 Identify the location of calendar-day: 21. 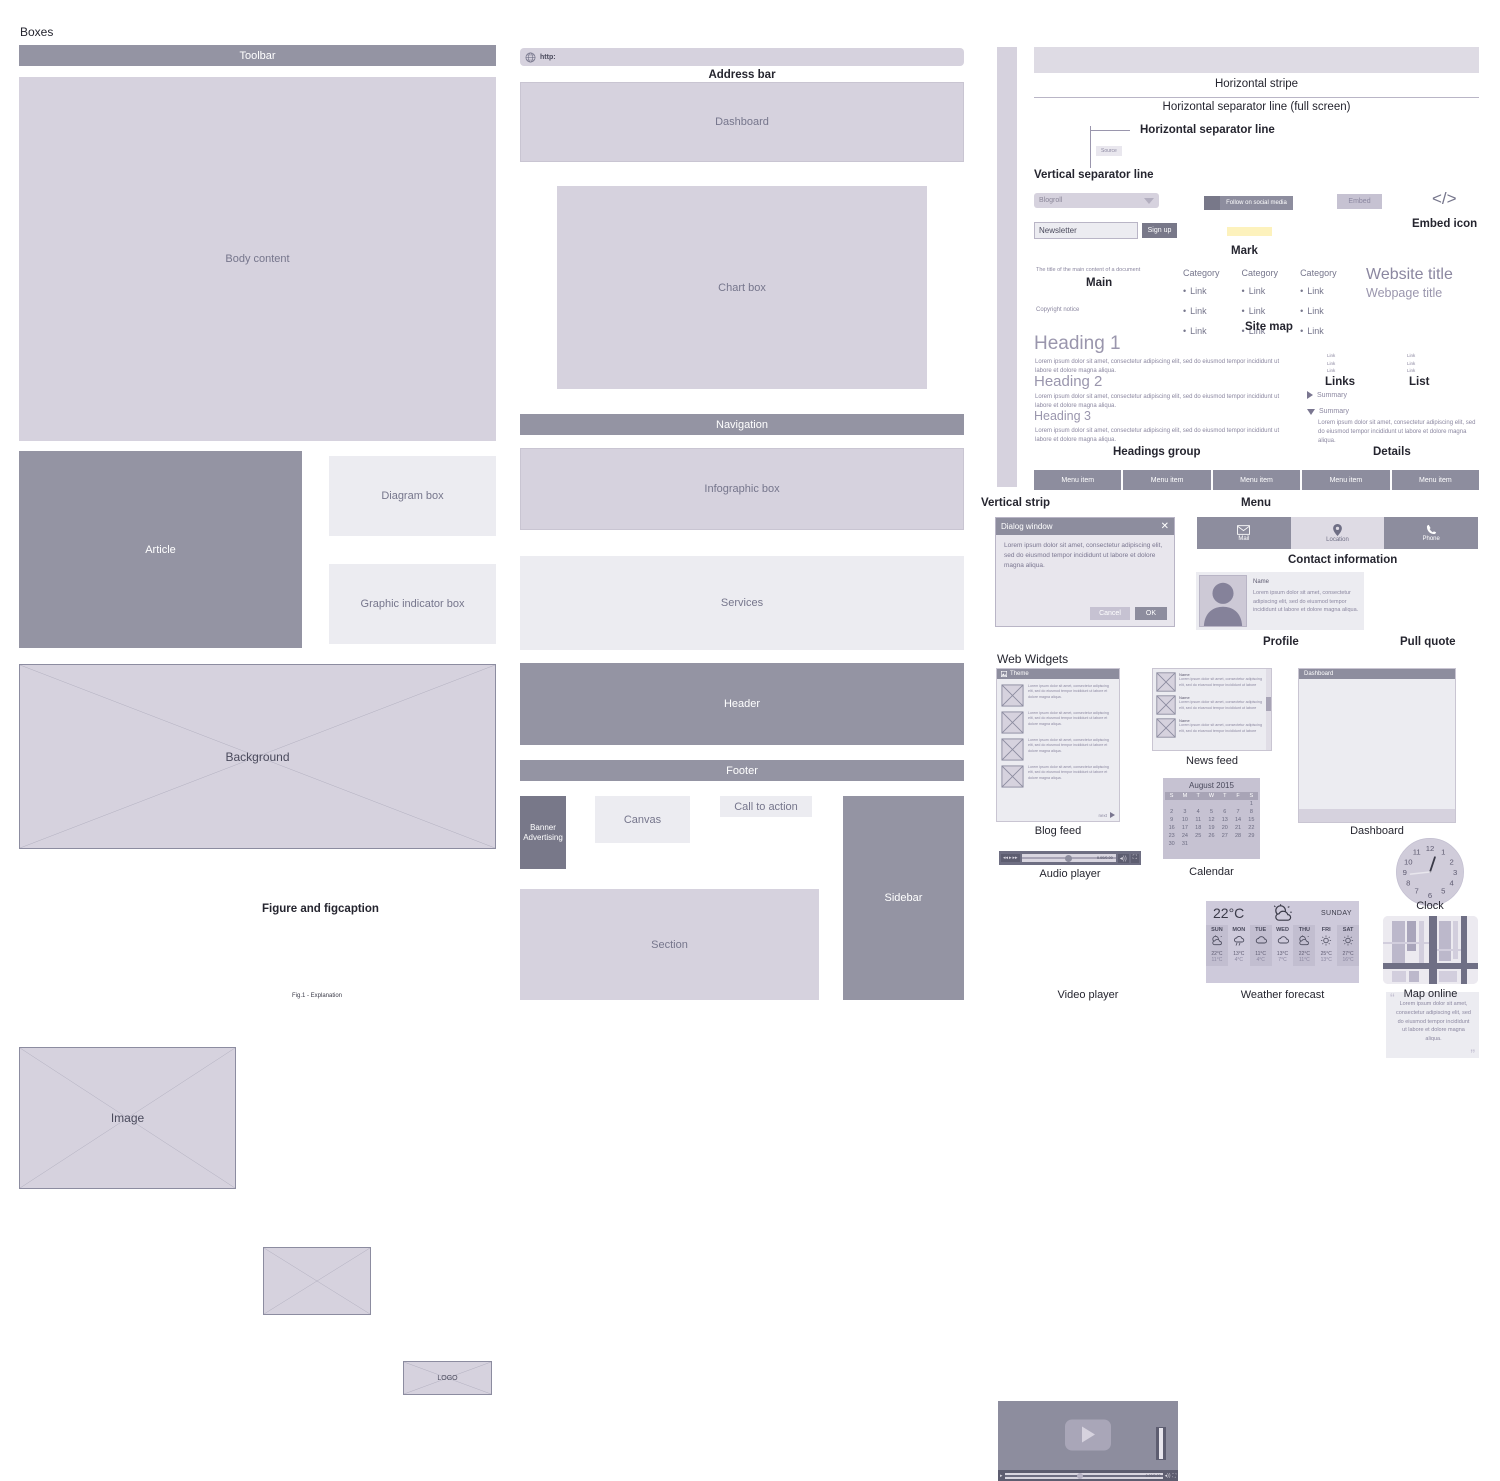
(1237, 828).